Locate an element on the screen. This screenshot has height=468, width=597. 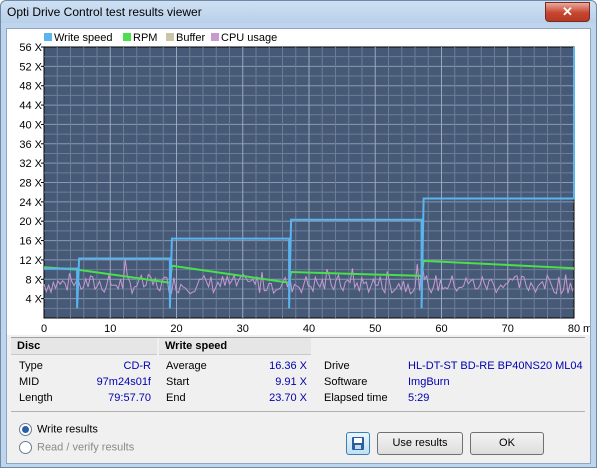
save-button is located at coordinates (358, 443).